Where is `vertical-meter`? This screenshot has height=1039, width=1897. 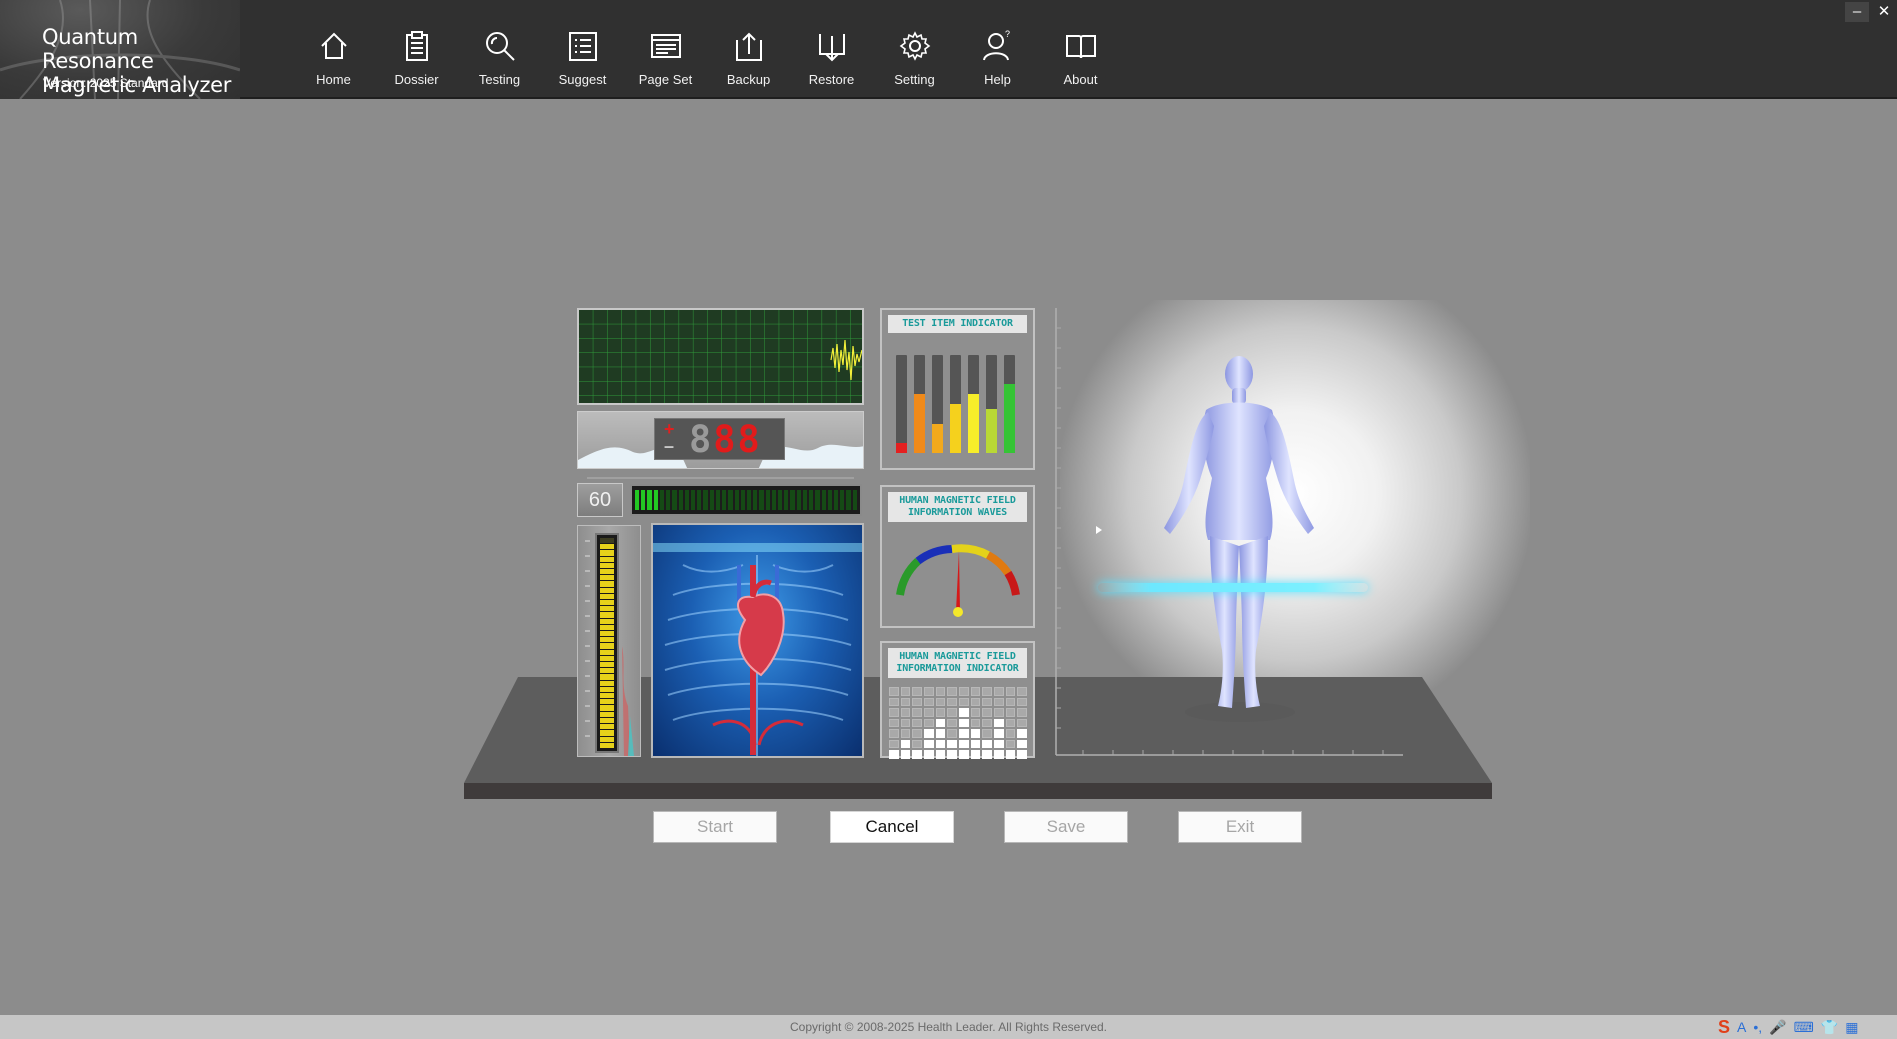
vertical-meter is located at coordinates (607, 643).